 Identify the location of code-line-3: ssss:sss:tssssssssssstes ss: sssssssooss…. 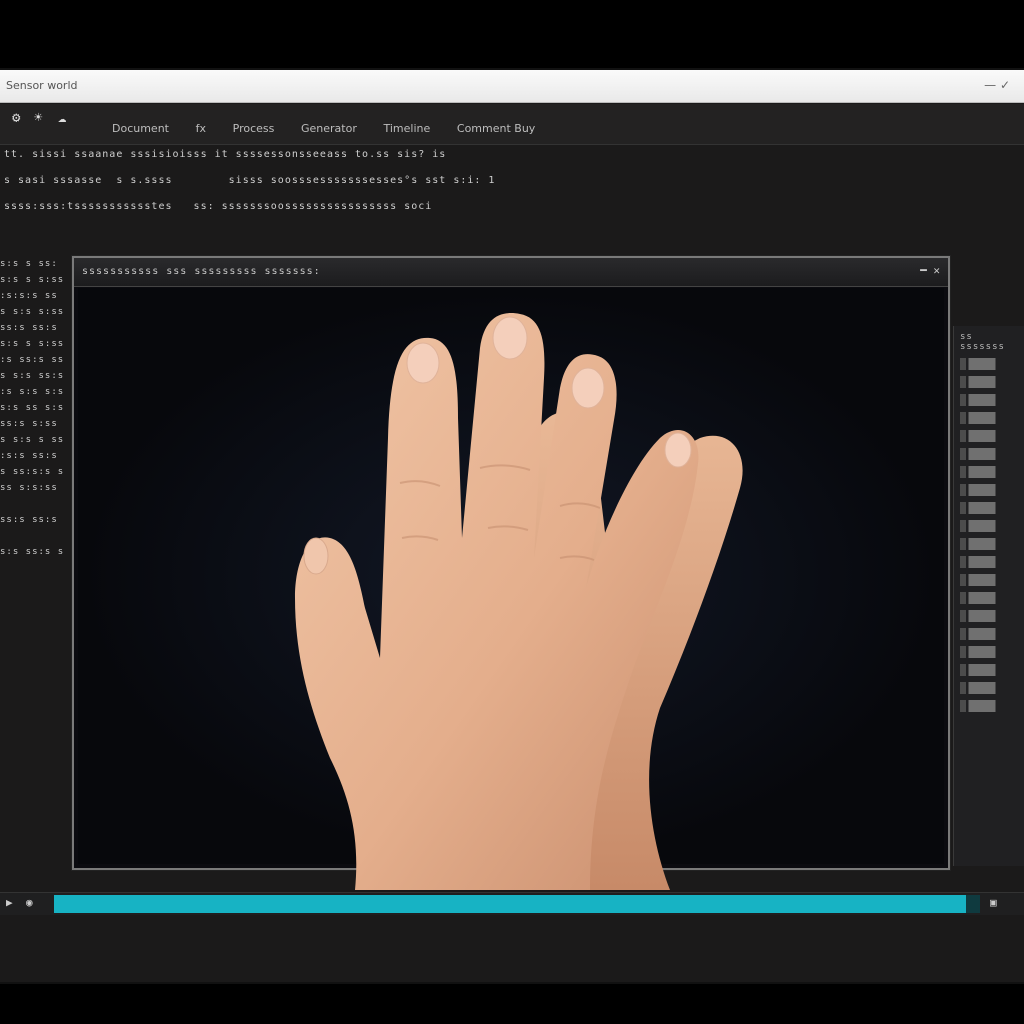
(218, 207).